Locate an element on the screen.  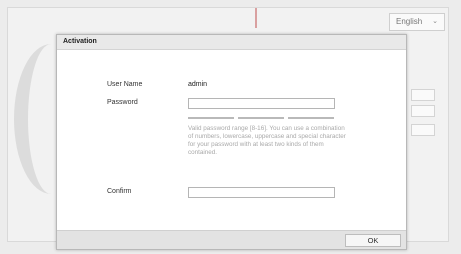
language-select: English ⌄ is located at coordinates (417, 22).